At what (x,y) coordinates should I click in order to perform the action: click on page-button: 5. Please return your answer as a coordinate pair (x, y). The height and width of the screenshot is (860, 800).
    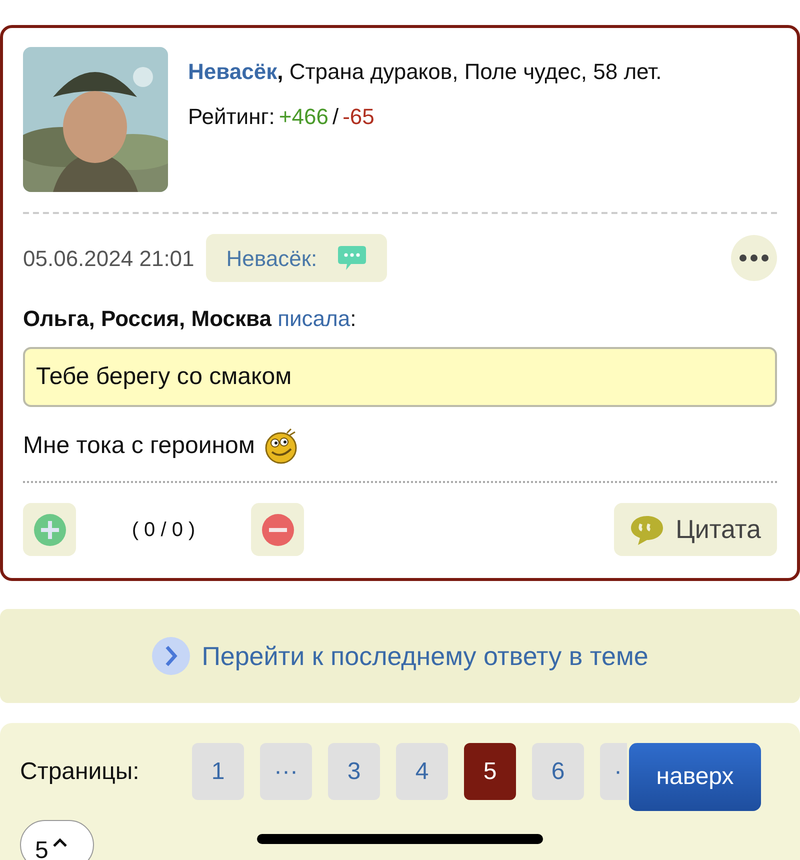
    Looking at the image, I should click on (490, 771).